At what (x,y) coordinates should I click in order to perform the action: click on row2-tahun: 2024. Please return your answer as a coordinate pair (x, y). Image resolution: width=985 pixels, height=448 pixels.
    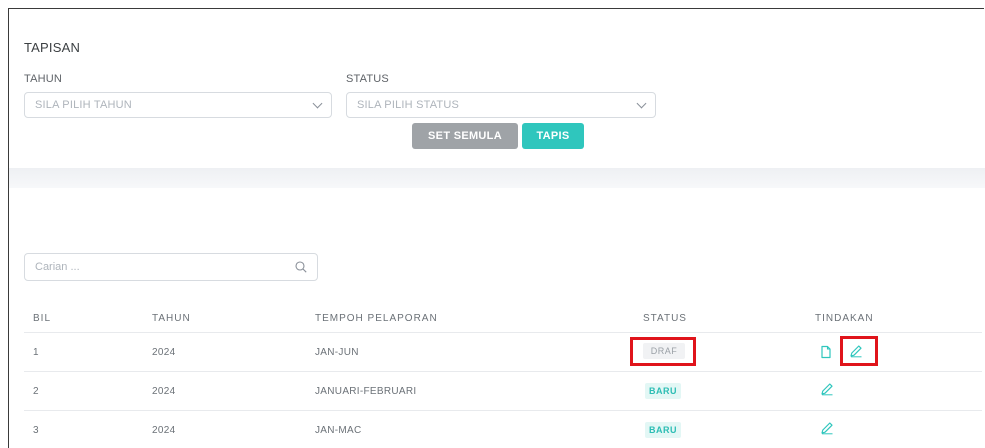
    Looking at the image, I should click on (164, 391).